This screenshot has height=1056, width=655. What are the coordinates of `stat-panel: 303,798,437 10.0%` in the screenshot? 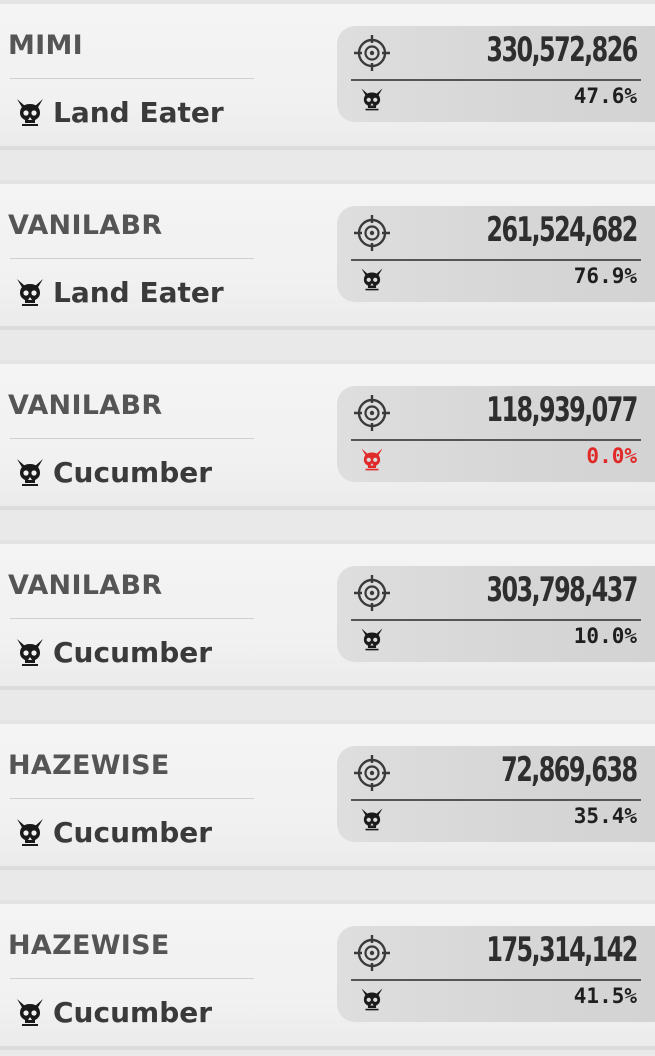 It's located at (496, 614).